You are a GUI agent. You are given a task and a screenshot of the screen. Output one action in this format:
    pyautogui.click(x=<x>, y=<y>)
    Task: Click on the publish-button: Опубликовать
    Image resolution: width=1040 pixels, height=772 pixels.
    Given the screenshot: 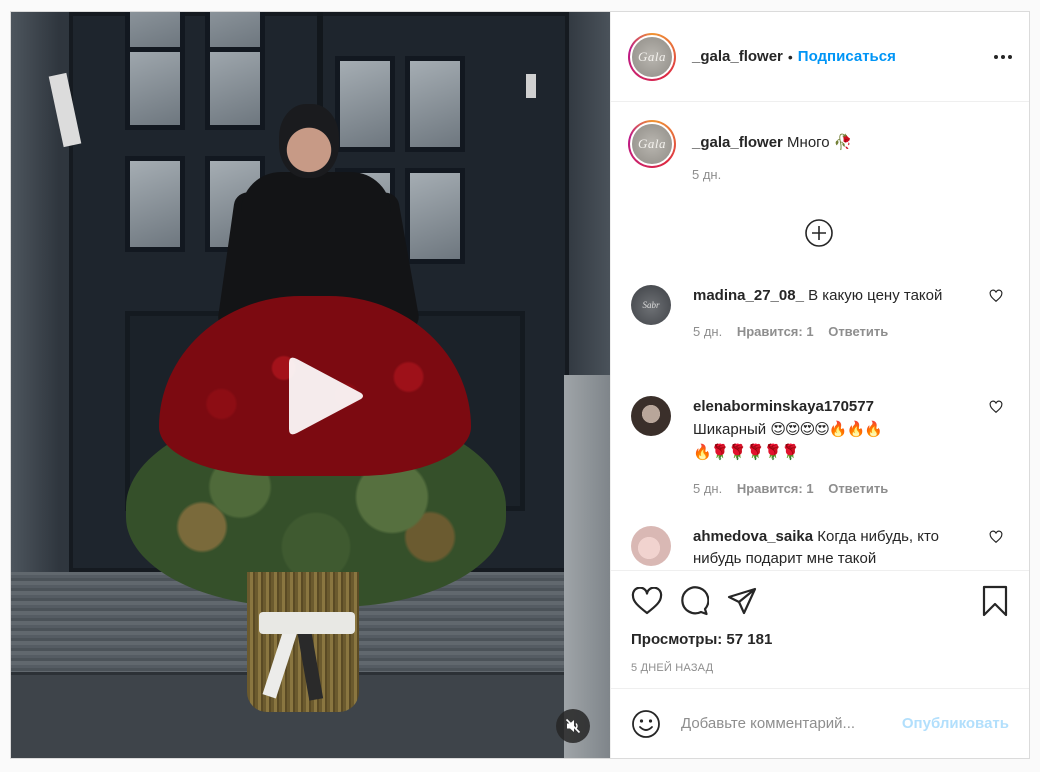 What is the action you would take?
    pyautogui.click(x=955, y=723)
    